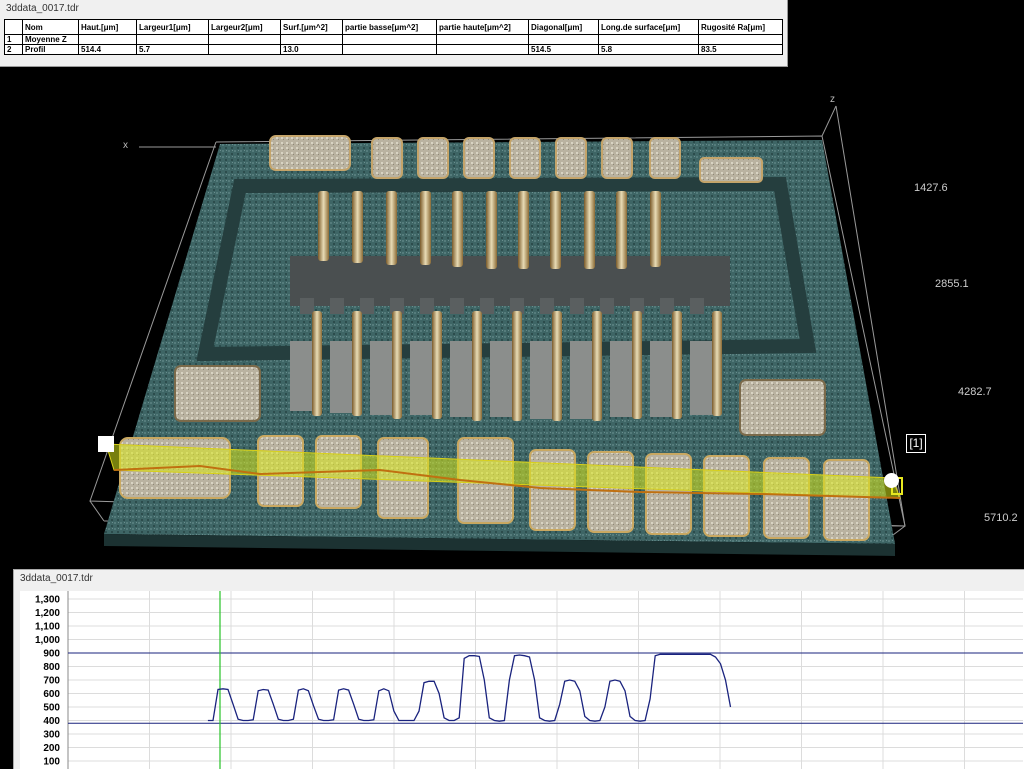  Describe the element at coordinates (172, 49) in the screenshot. I see `table-cell: 5.7` at that location.